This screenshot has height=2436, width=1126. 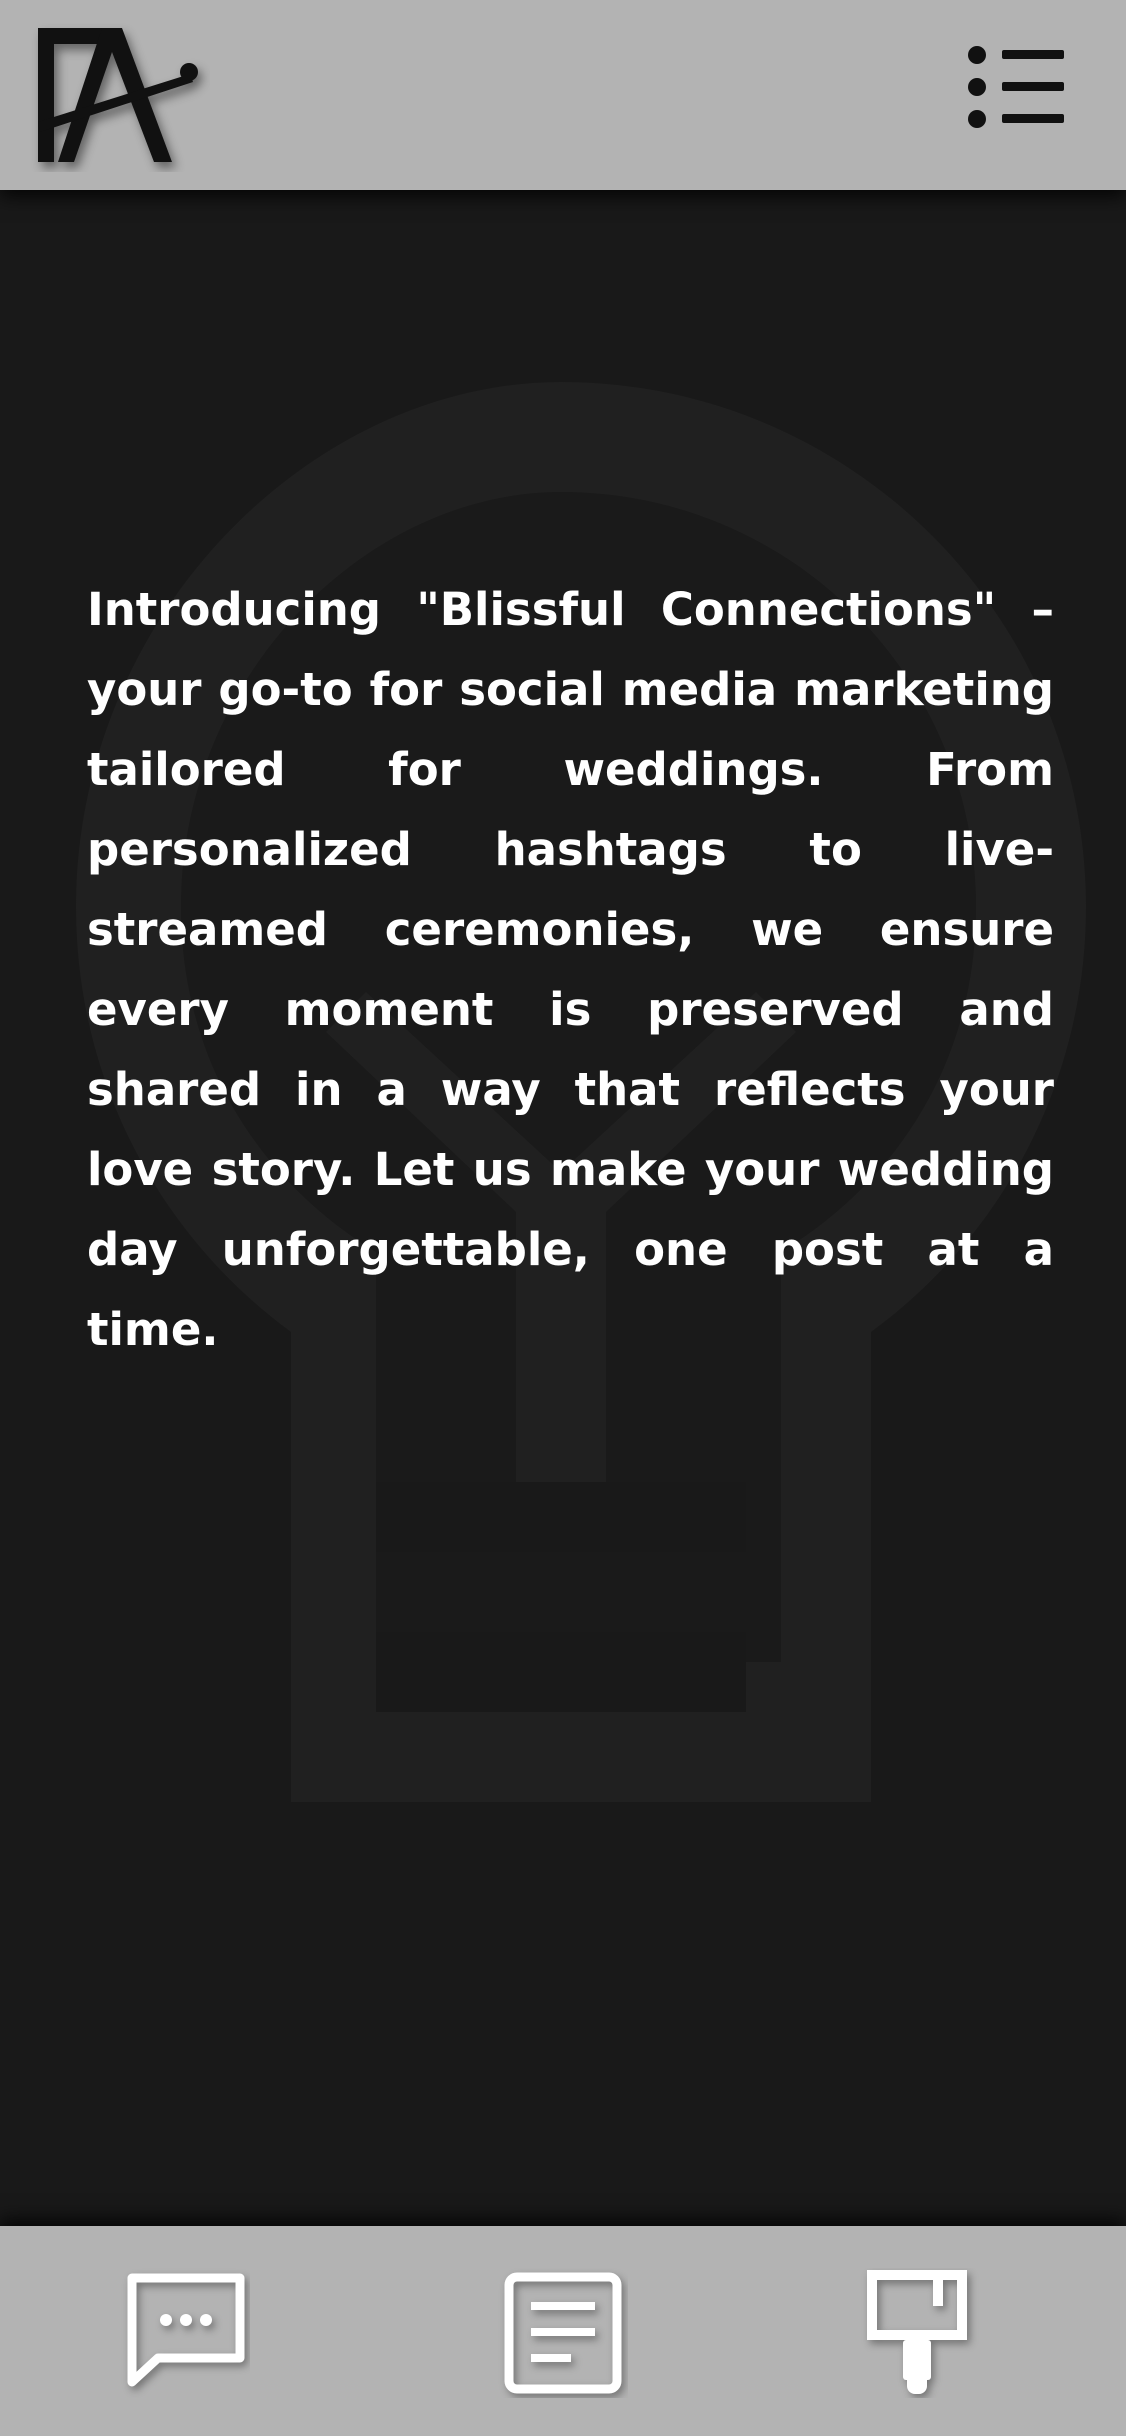 I want to click on fa-monogram-logo-icon, so click(x=118, y=95).